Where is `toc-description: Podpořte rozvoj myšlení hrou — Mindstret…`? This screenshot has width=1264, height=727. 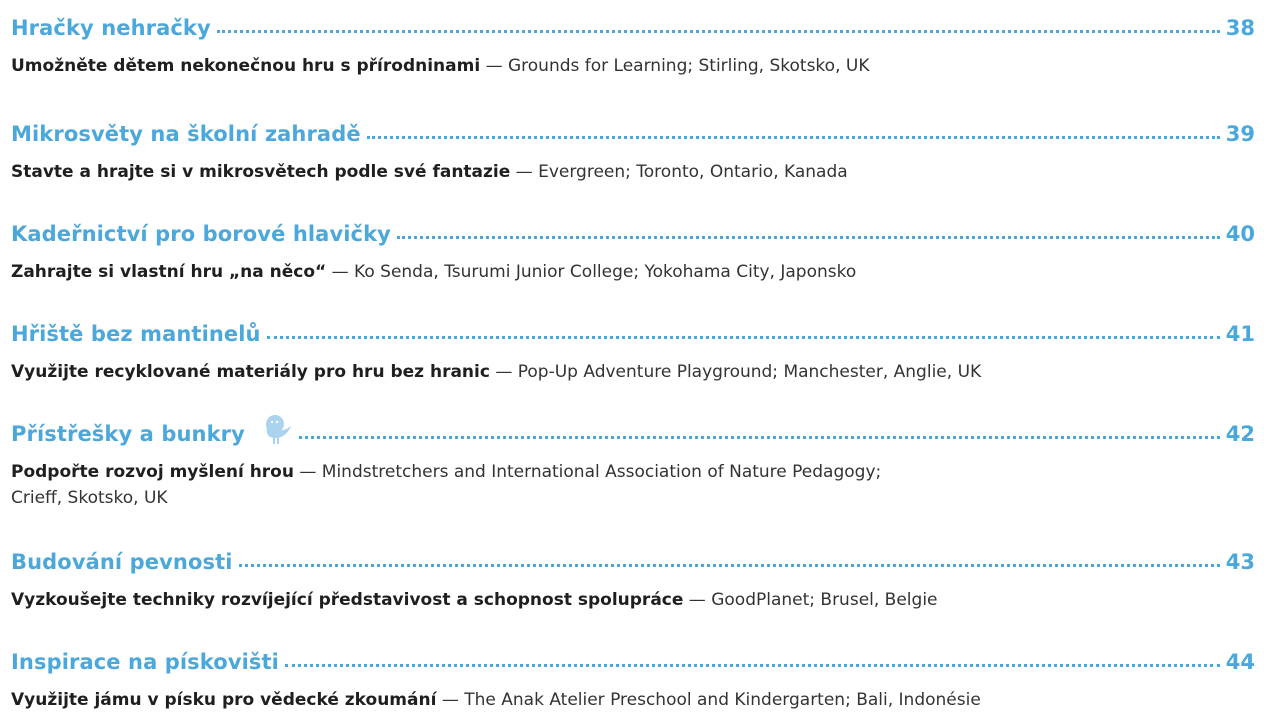 toc-description: Podpořte rozvoj myšlení hrou — Mindstret… is located at coordinates (631, 485).